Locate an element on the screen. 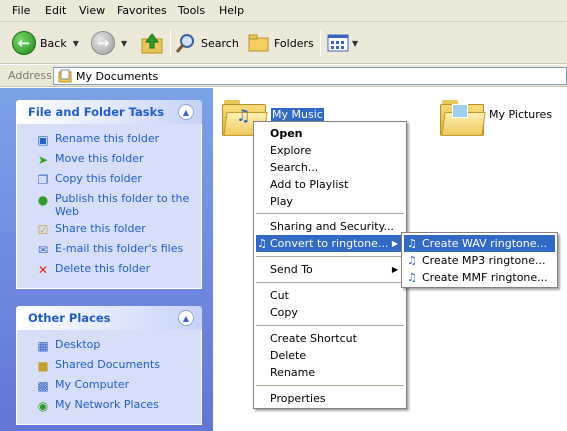 The height and width of the screenshot is (431, 567). place-desktop: ▦ Desktop is located at coordinates (109, 346).